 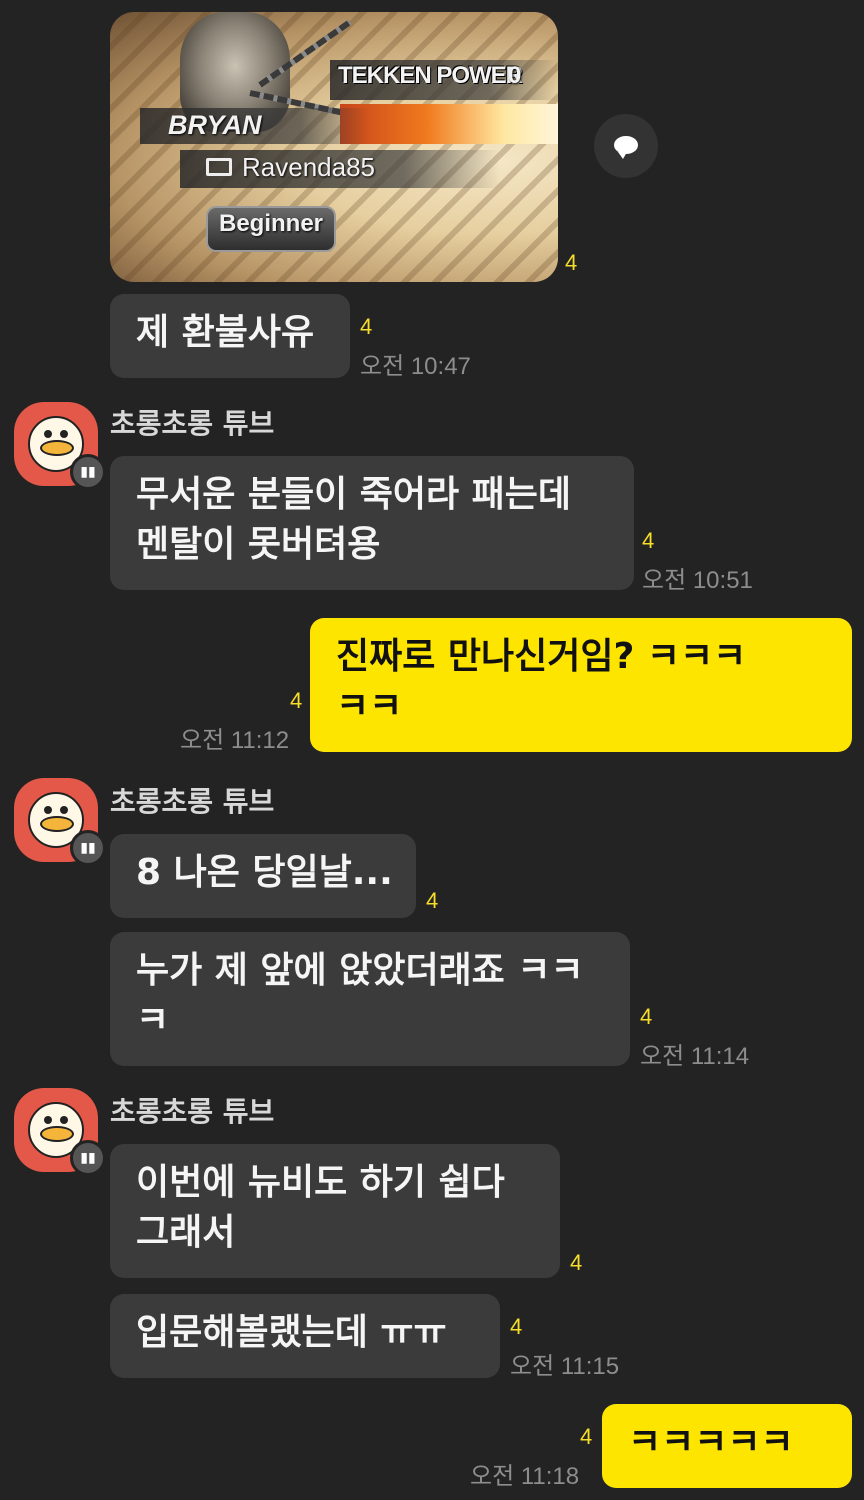 I want to click on rank-label: Beginner, so click(x=270, y=223).